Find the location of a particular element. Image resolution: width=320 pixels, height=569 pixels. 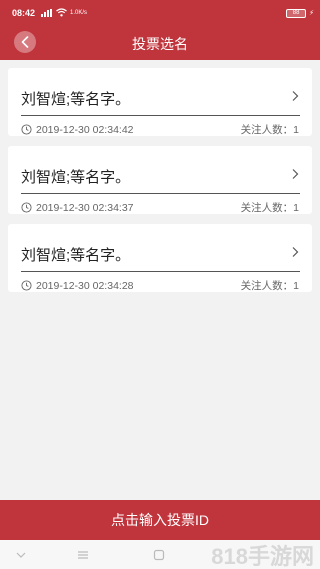

vote-card: 刘智煊;等名字。 2019-12-30 02:34:28 关注人数：1 is located at coordinates (160, 258).